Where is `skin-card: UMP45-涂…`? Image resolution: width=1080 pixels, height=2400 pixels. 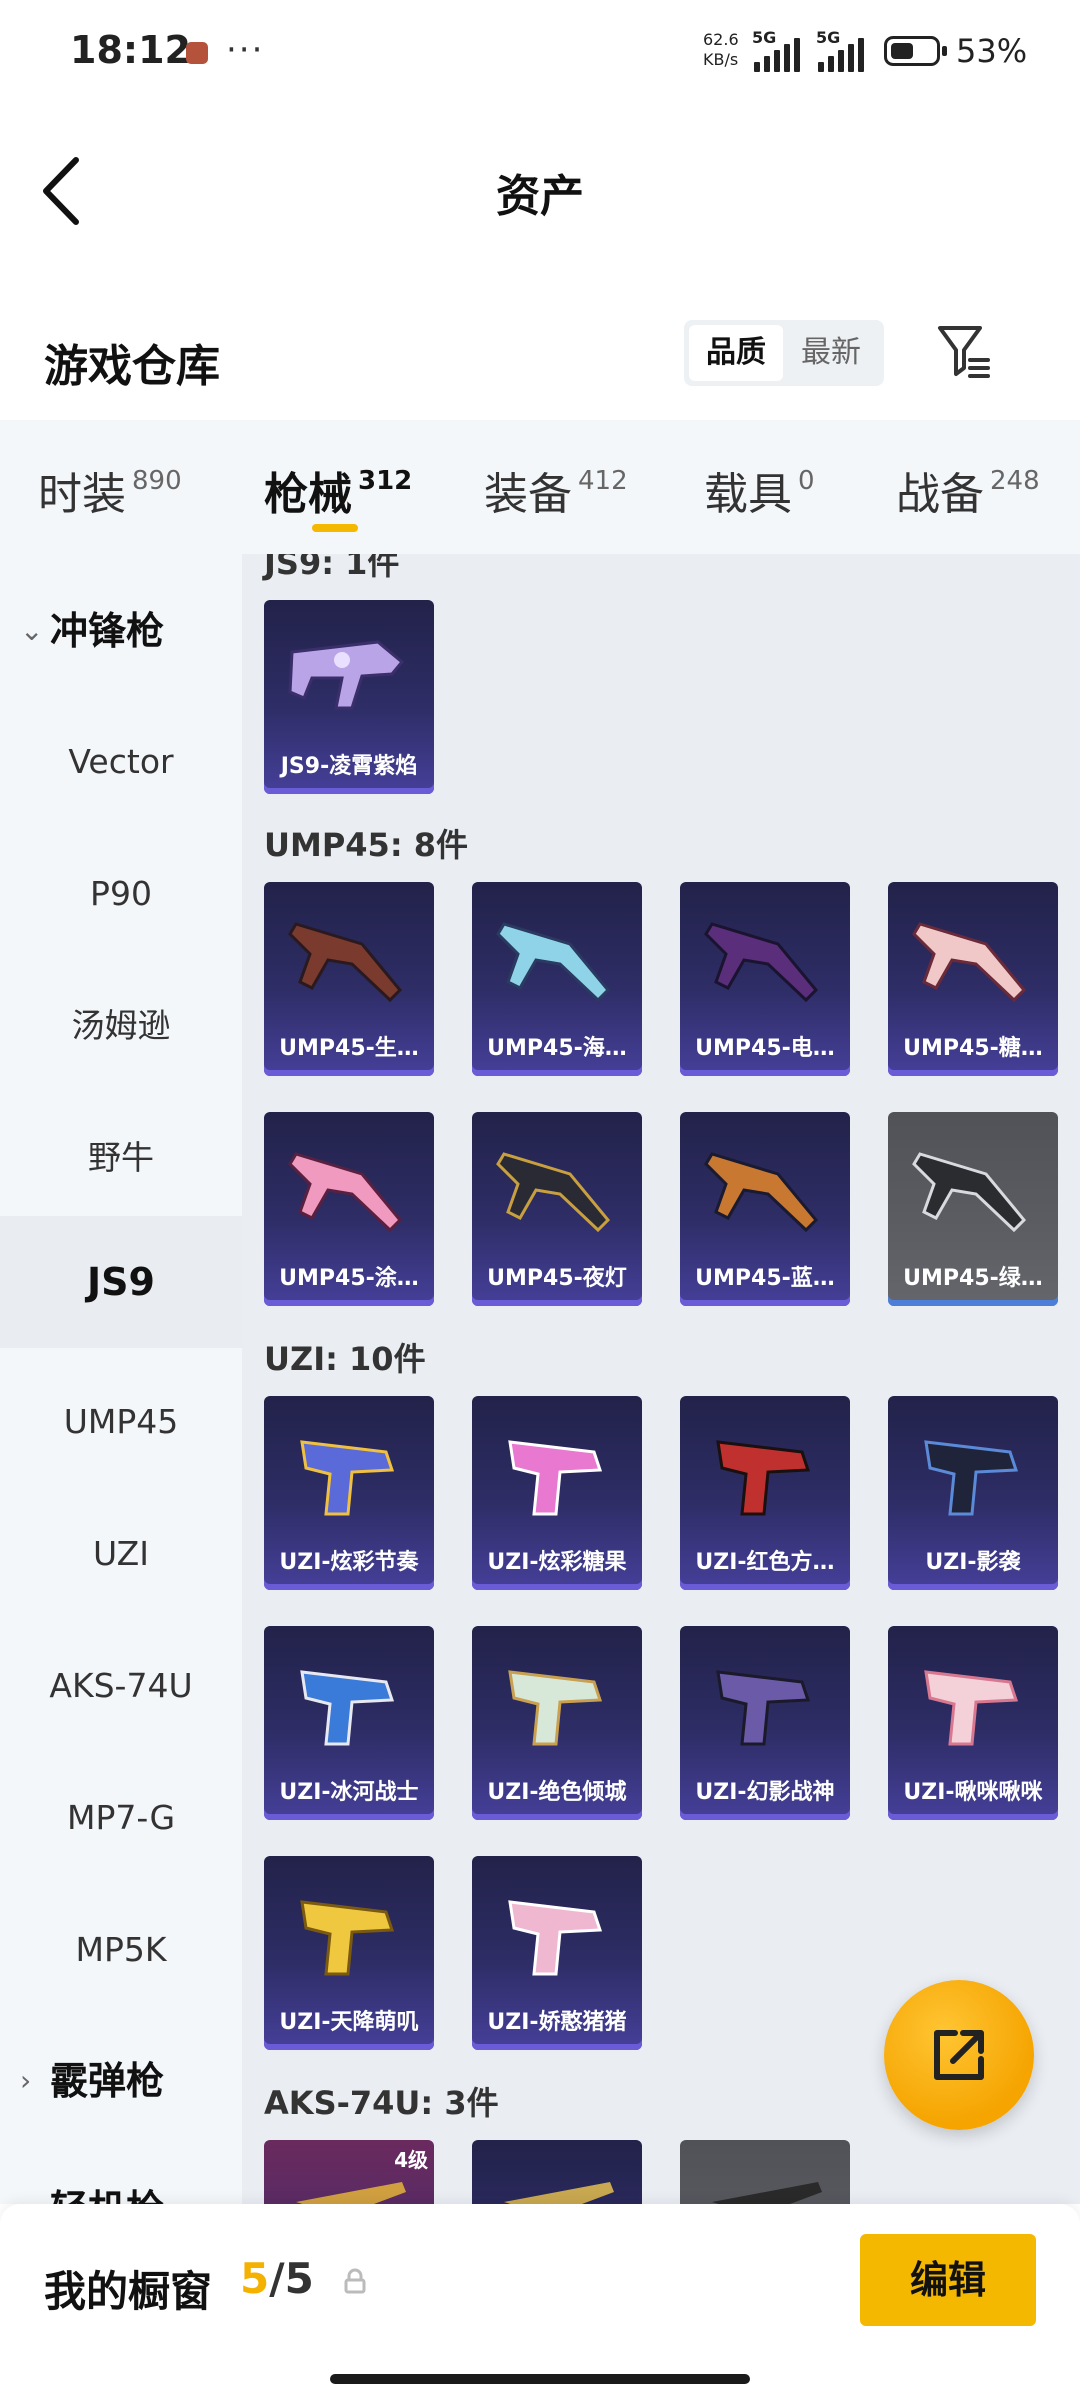 skin-card: UMP45-涂… is located at coordinates (349, 1209).